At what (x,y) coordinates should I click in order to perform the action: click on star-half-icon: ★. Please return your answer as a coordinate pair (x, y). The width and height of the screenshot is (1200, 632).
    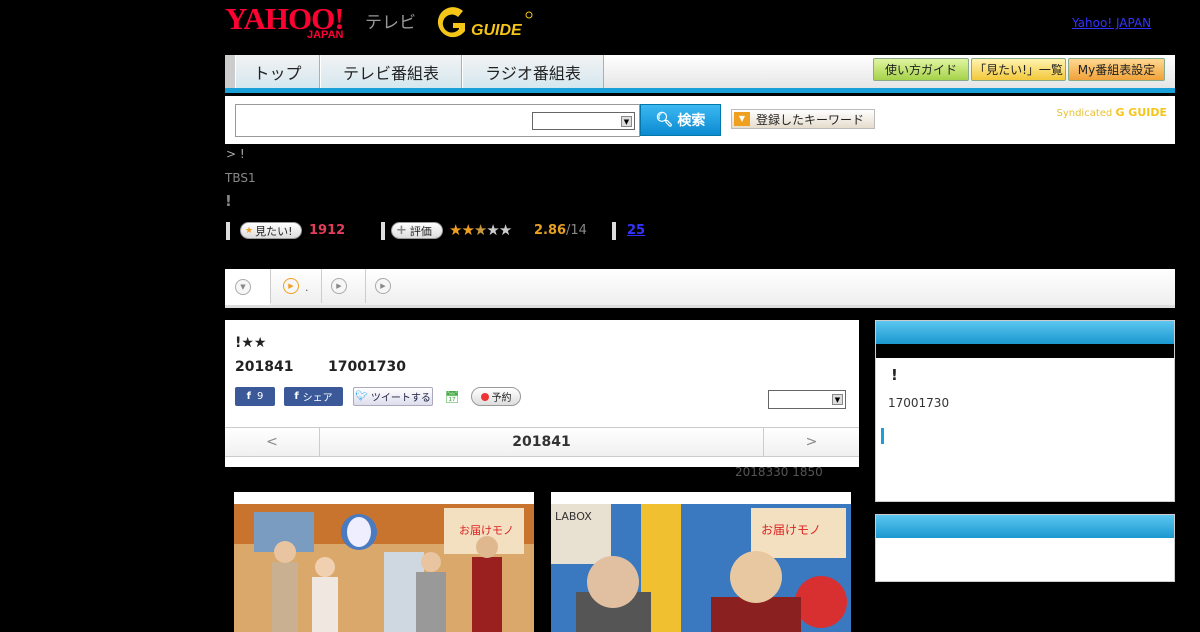
    Looking at the image, I should click on (480, 230).